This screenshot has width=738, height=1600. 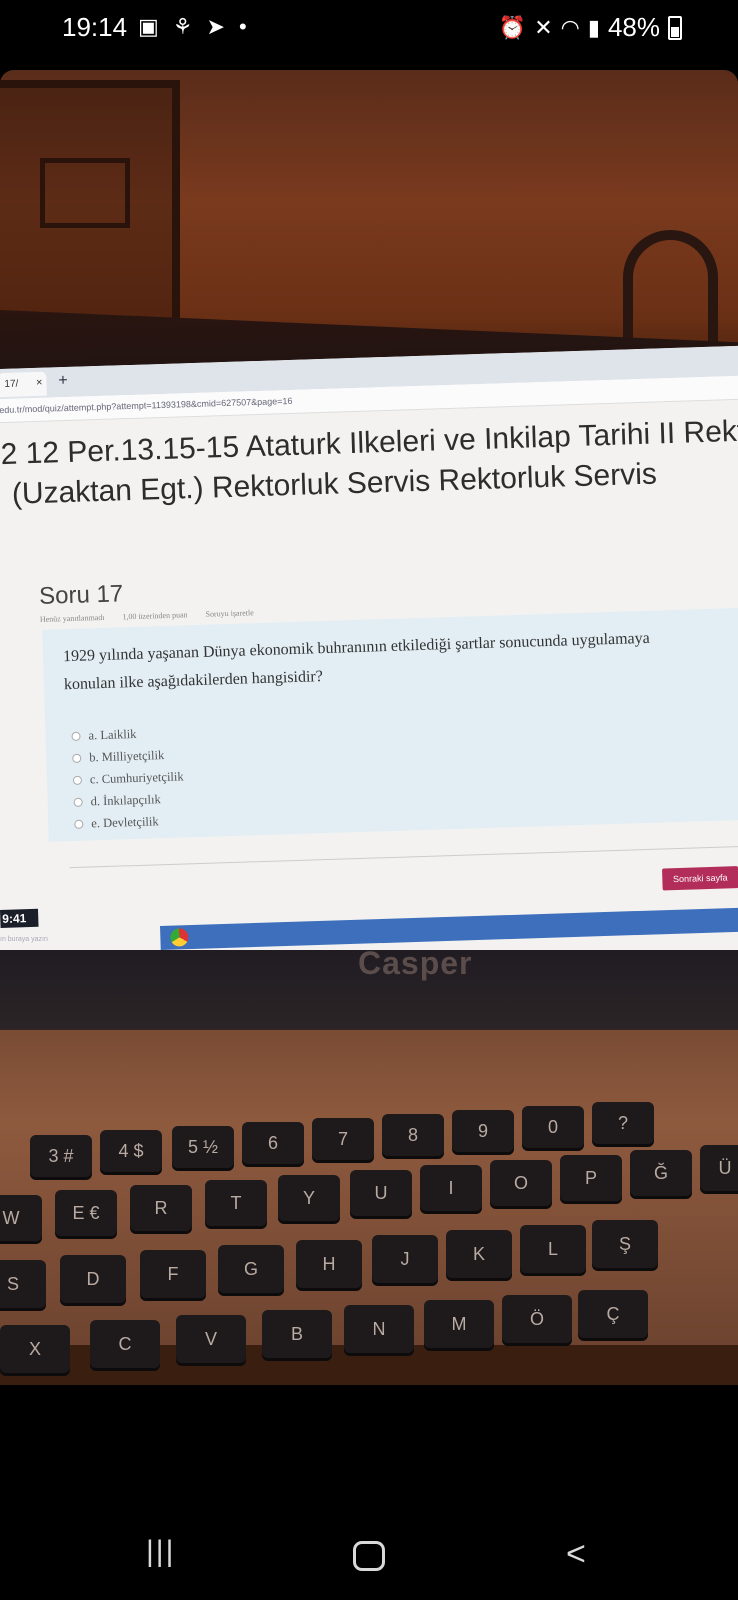 What do you see at coordinates (179, 937) in the screenshot?
I see `chrome-icon` at bounding box center [179, 937].